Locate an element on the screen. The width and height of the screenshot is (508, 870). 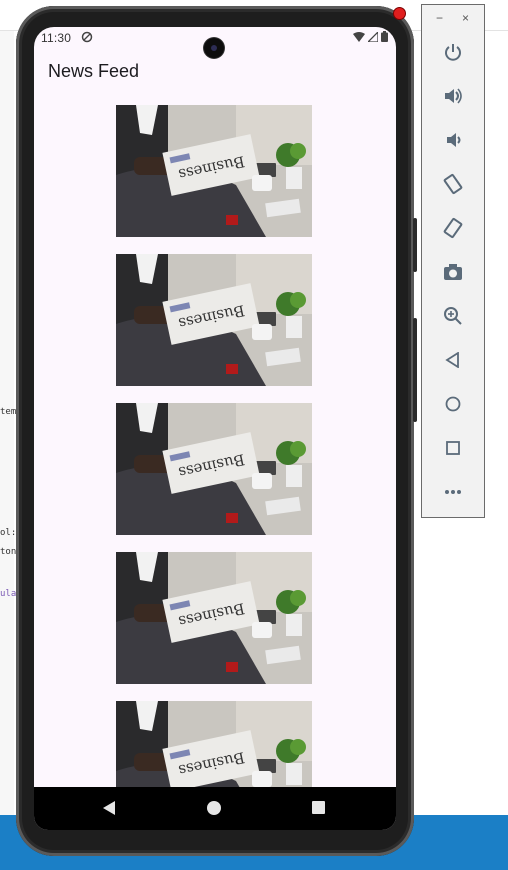
code-fragment: ula is located at coordinates (8, 594).